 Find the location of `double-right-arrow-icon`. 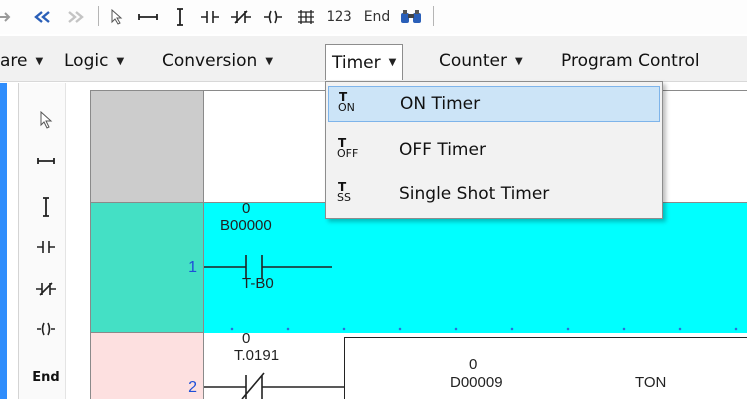

double-right-arrow-icon is located at coordinates (76, 17).